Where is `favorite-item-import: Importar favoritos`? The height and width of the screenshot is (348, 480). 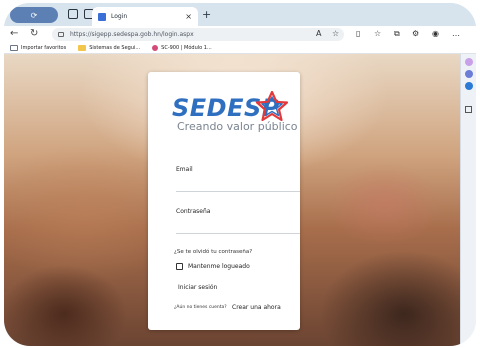
favorite-item-import: Importar favoritos is located at coordinates (38, 48).